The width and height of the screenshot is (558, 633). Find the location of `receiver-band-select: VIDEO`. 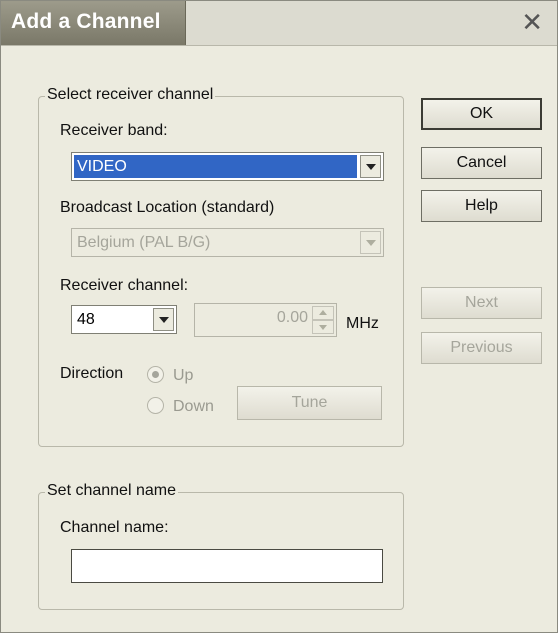

receiver-band-select: VIDEO is located at coordinates (227, 166).